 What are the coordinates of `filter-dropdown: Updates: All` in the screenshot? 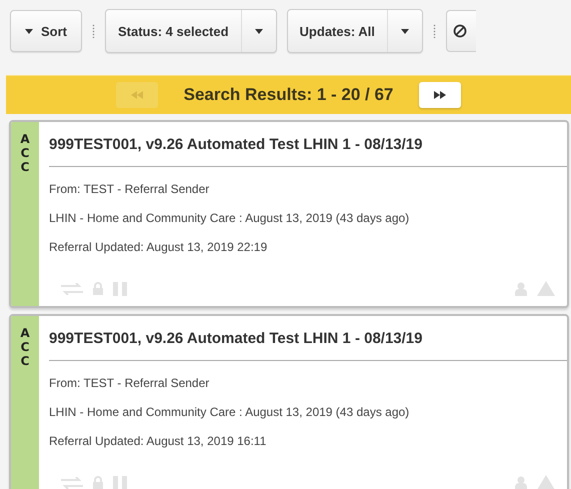 It's located at (354, 31).